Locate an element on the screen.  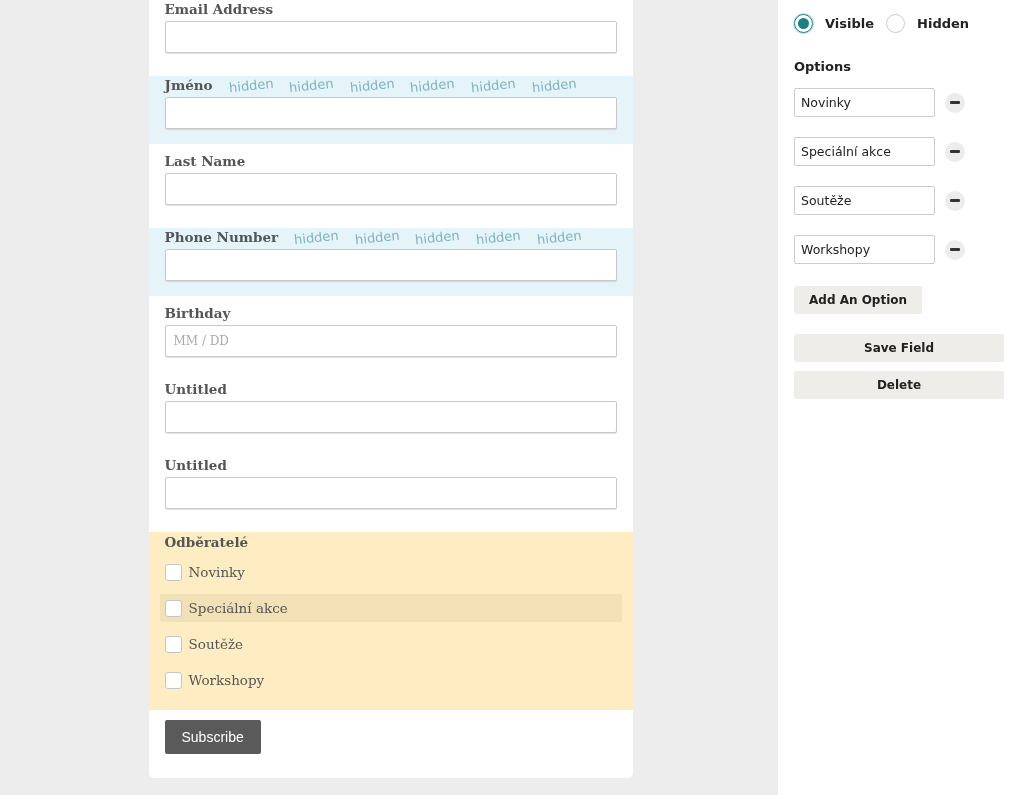
date-input-field: MM / DD is located at coordinates (390, 341).